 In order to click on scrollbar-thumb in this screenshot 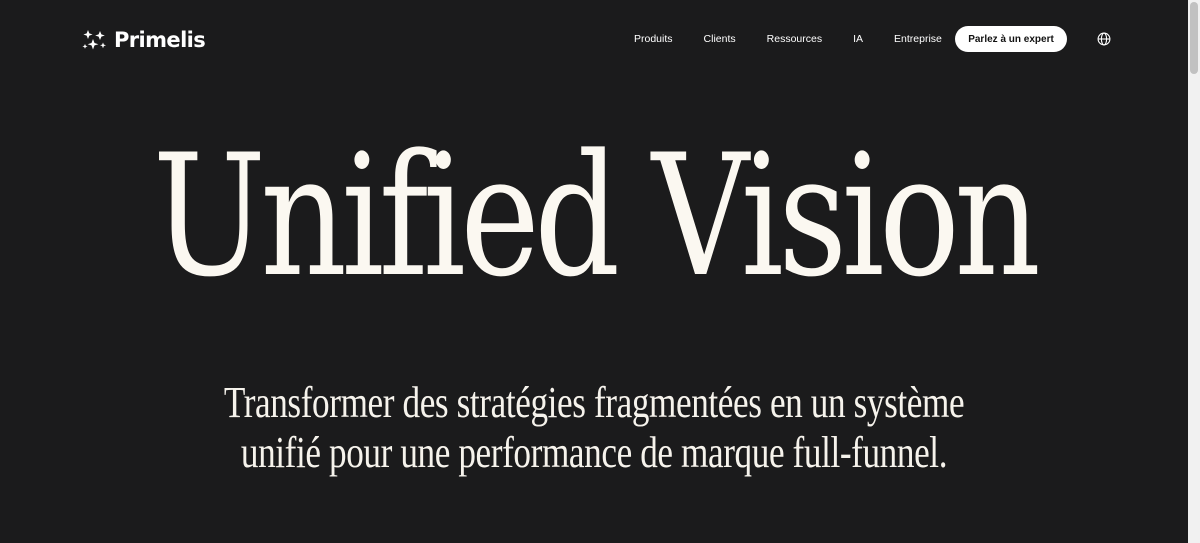, I will do `click(1194, 38)`.